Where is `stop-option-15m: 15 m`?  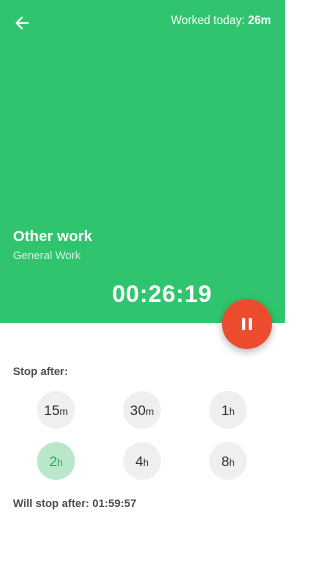 stop-option-15m: 15 m is located at coordinates (56, 410).